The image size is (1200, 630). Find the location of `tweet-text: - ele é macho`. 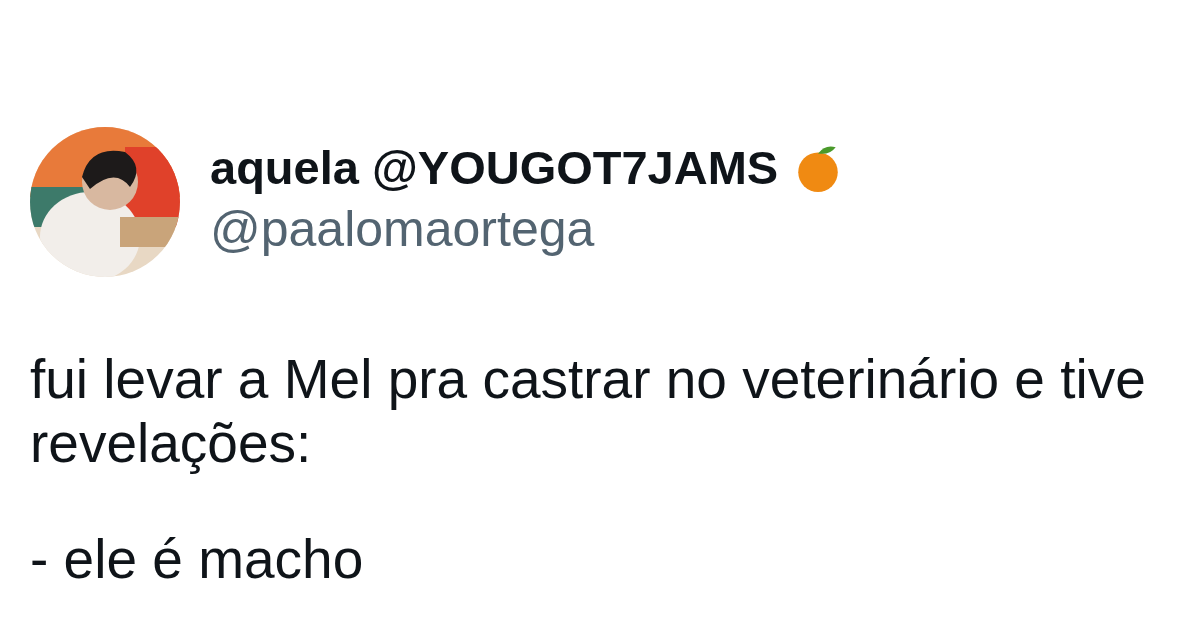

tweet-text: - ele é macho is located at coordinates (197, 559).